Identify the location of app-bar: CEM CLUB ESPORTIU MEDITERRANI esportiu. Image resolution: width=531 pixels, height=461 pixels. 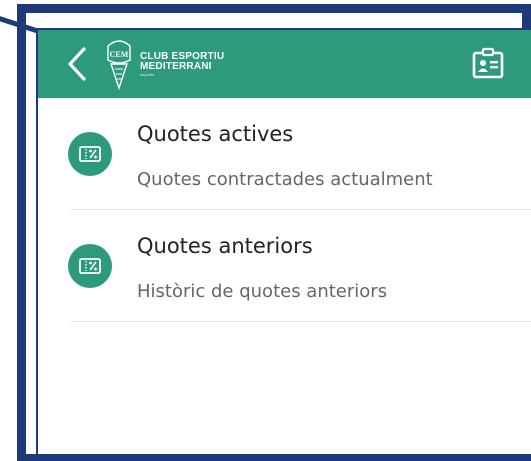
(284, 64).